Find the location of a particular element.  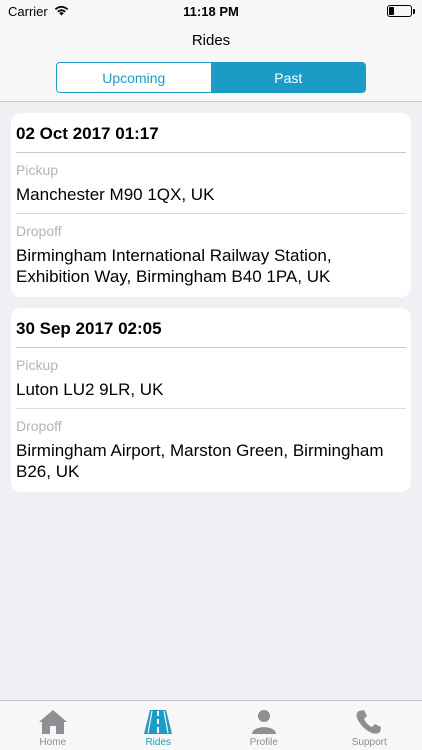

rides-segmented-control: Upcoming Past is located at coordinates (211, 77).